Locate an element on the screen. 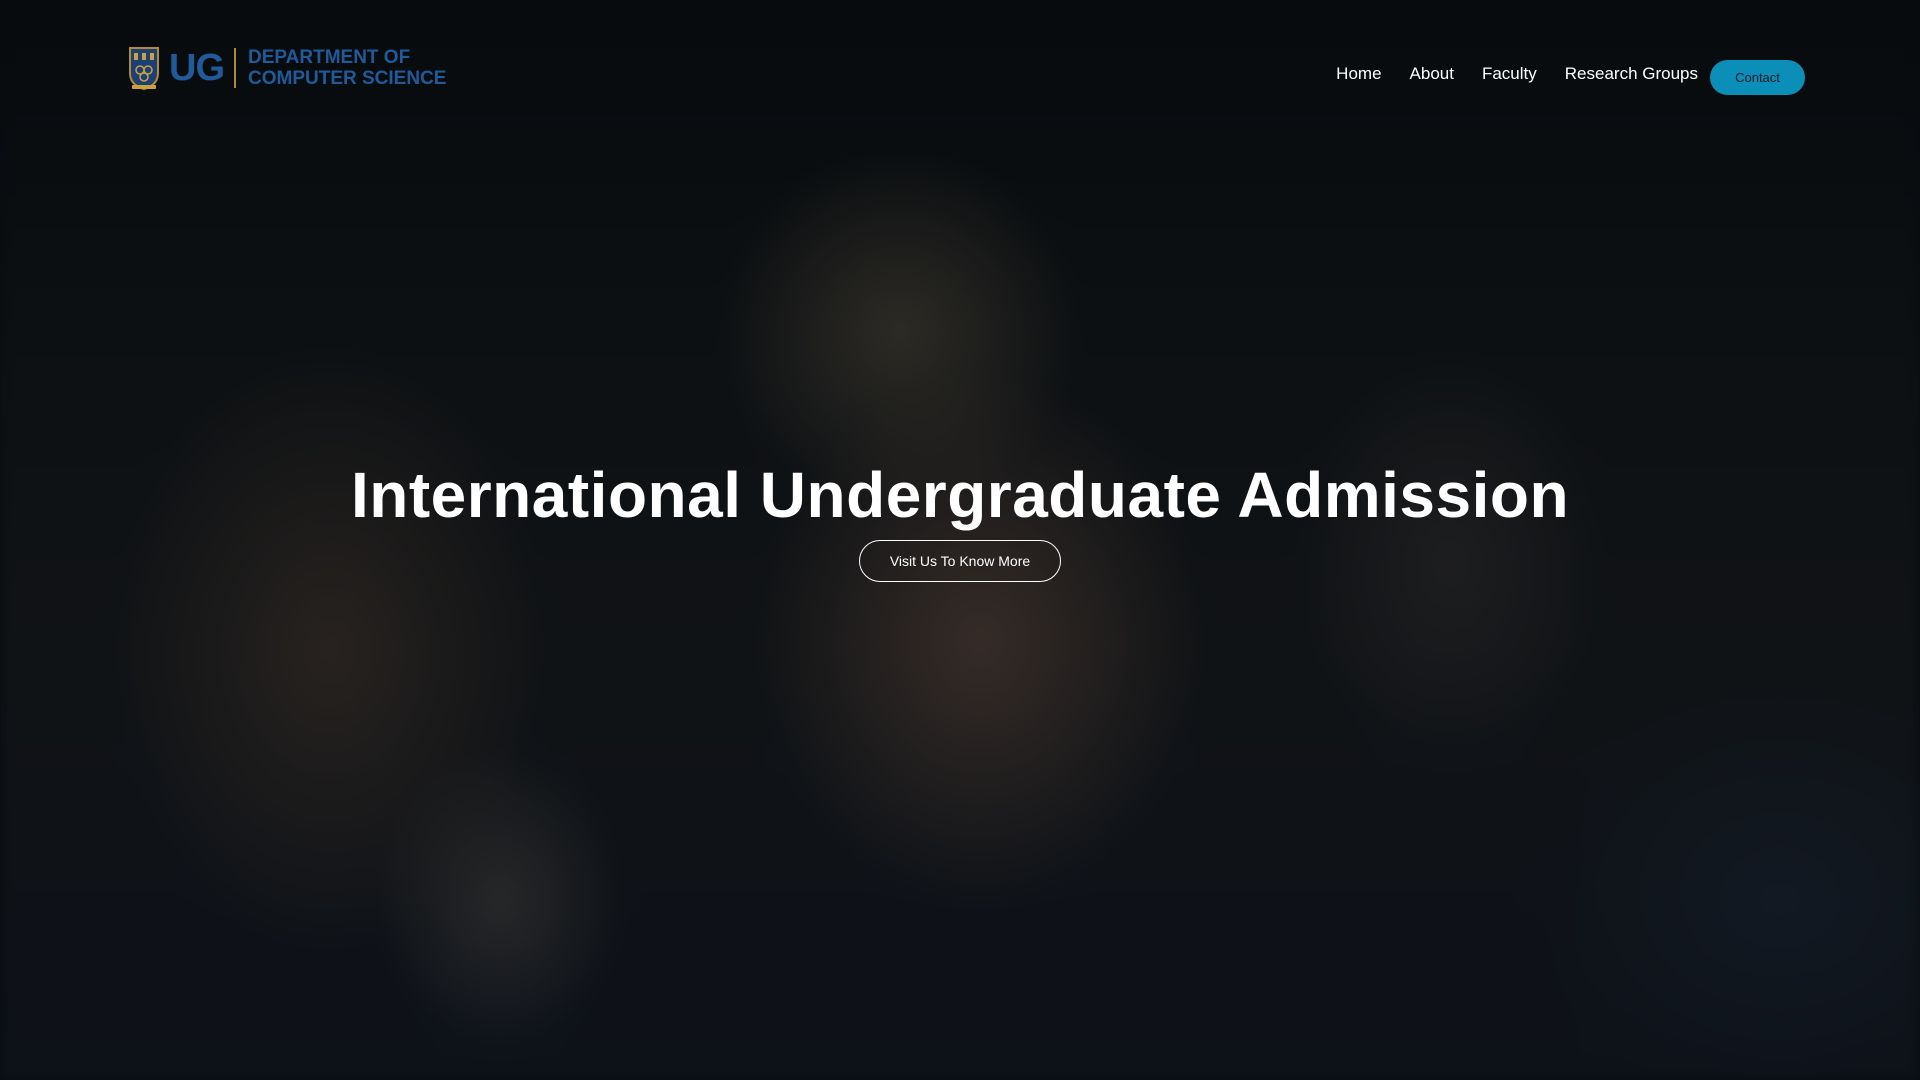 This screenshot has height=1080, width=1920. contact-button: Contact is located at coordinates (1757, 77).